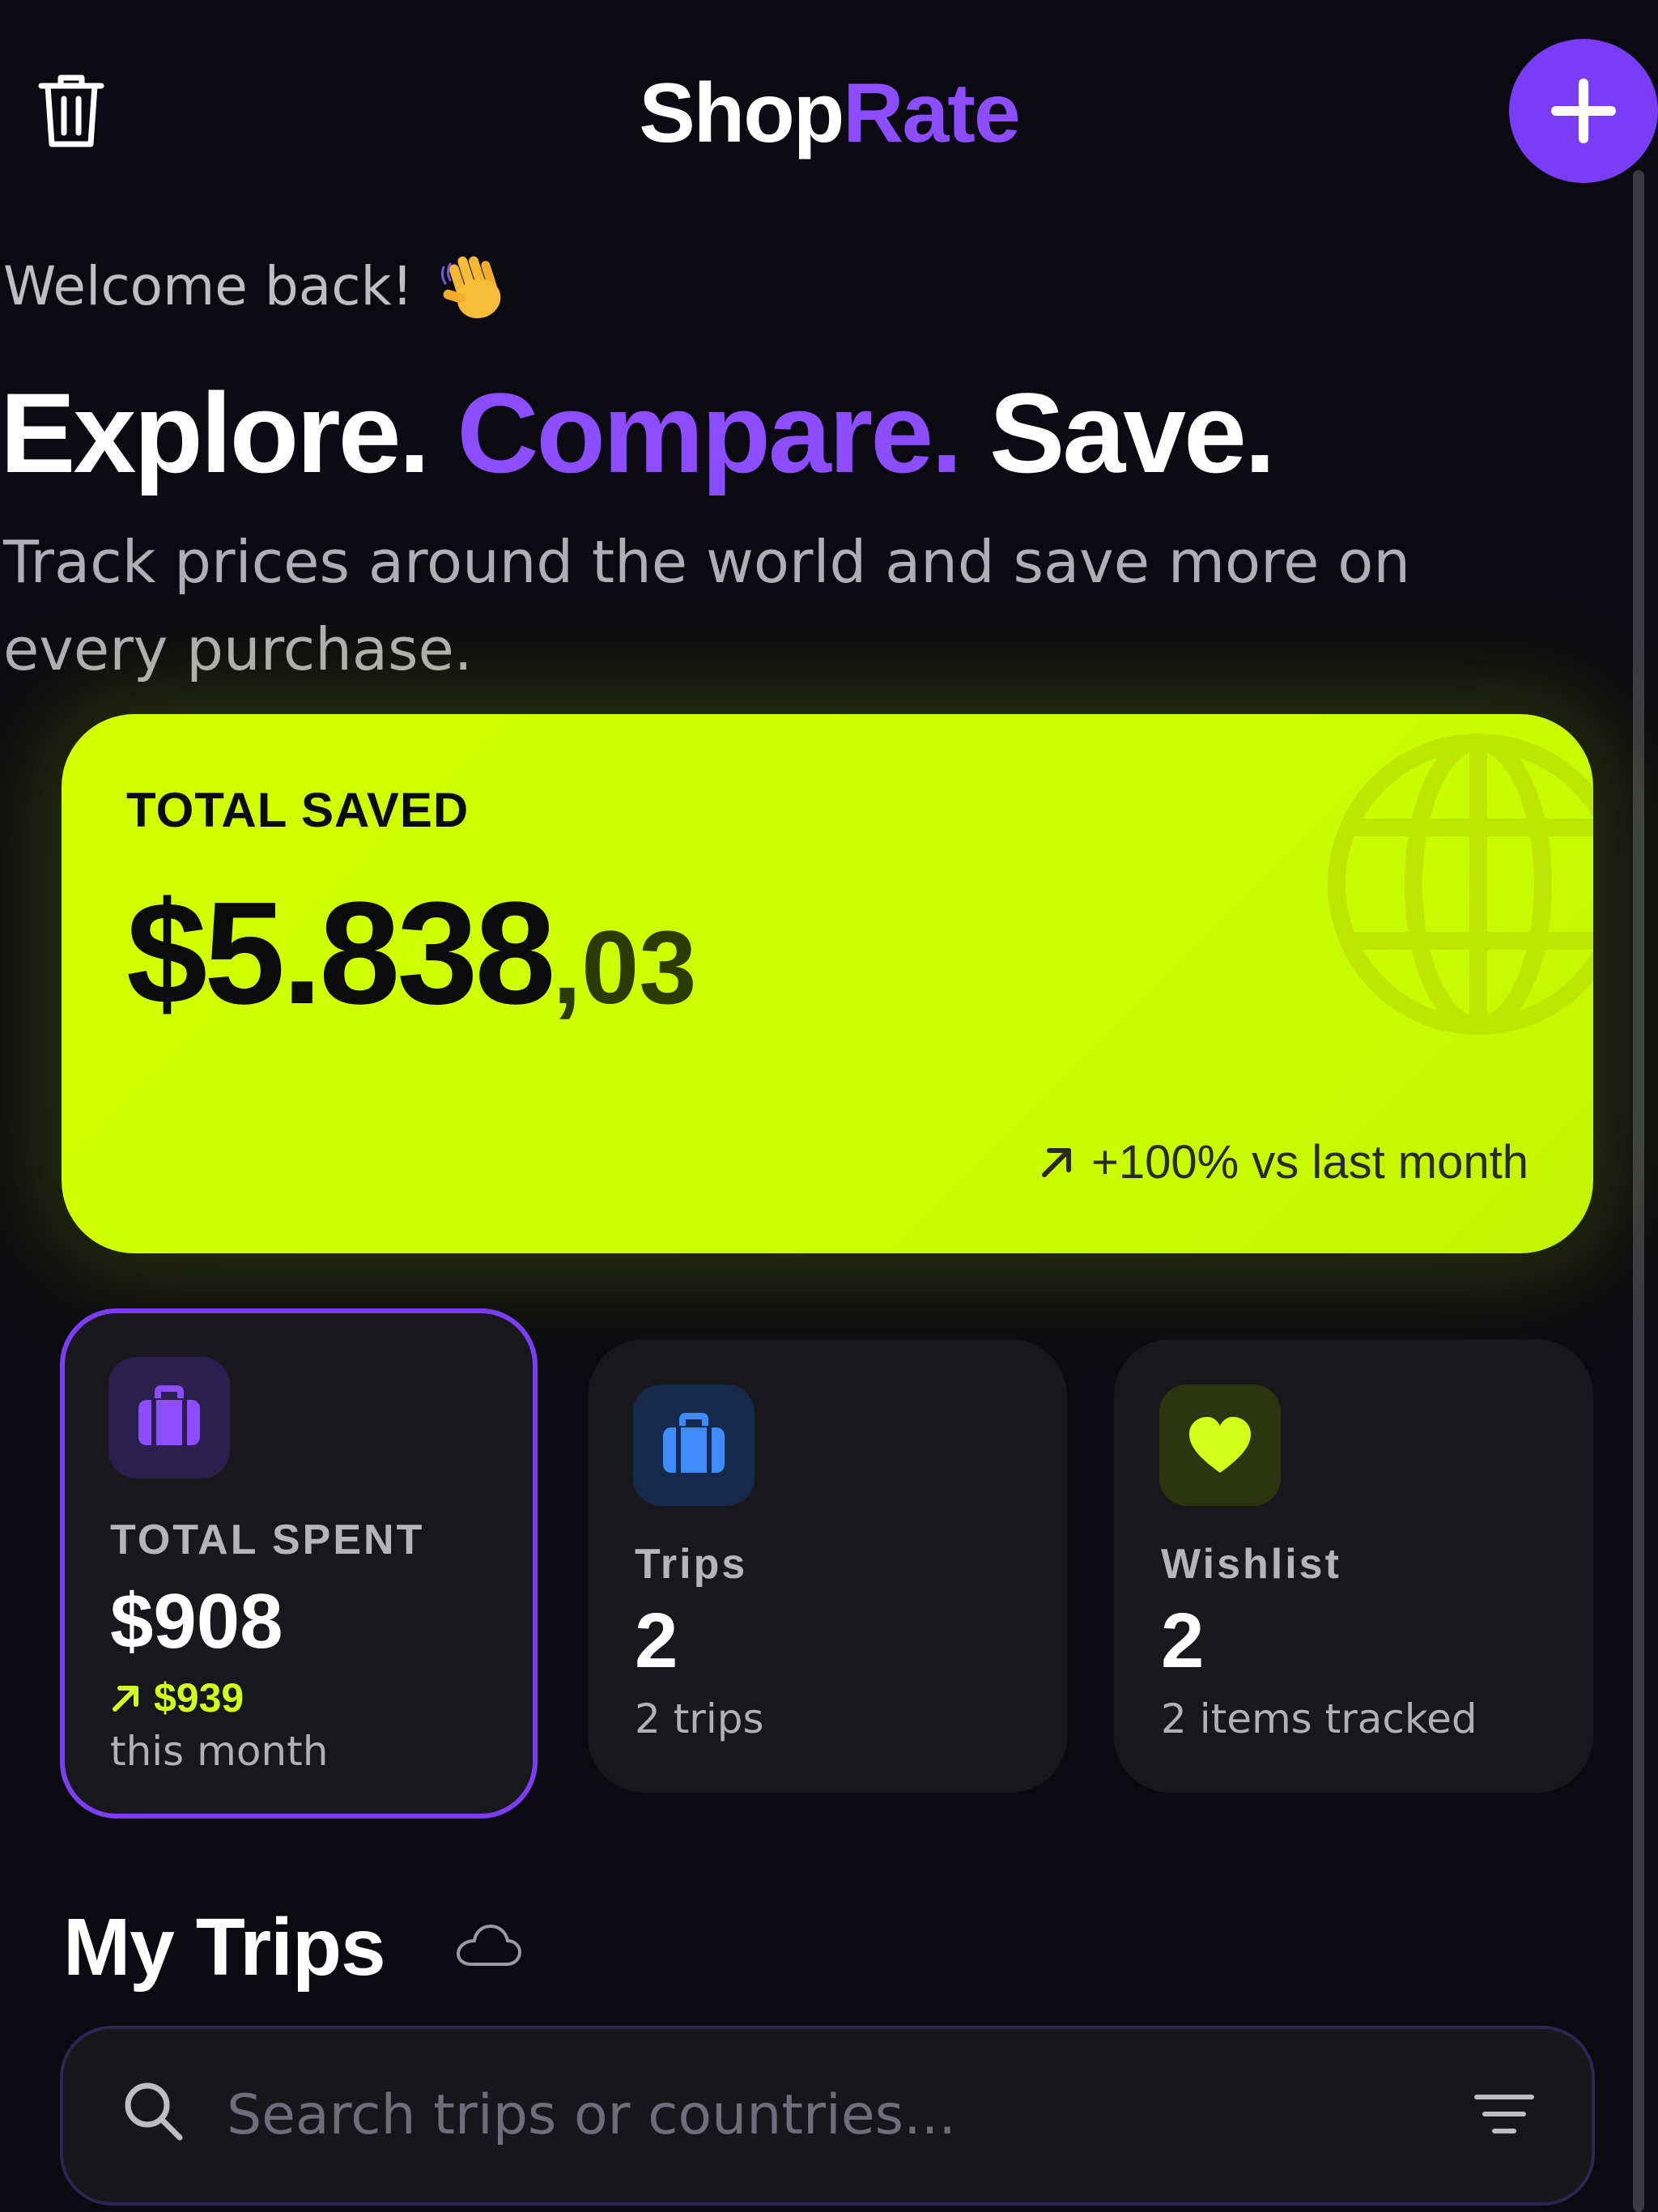 This screenshot has height=2212, width=1658. I want to click on total-spent-icon-box, so click(169, 1418).